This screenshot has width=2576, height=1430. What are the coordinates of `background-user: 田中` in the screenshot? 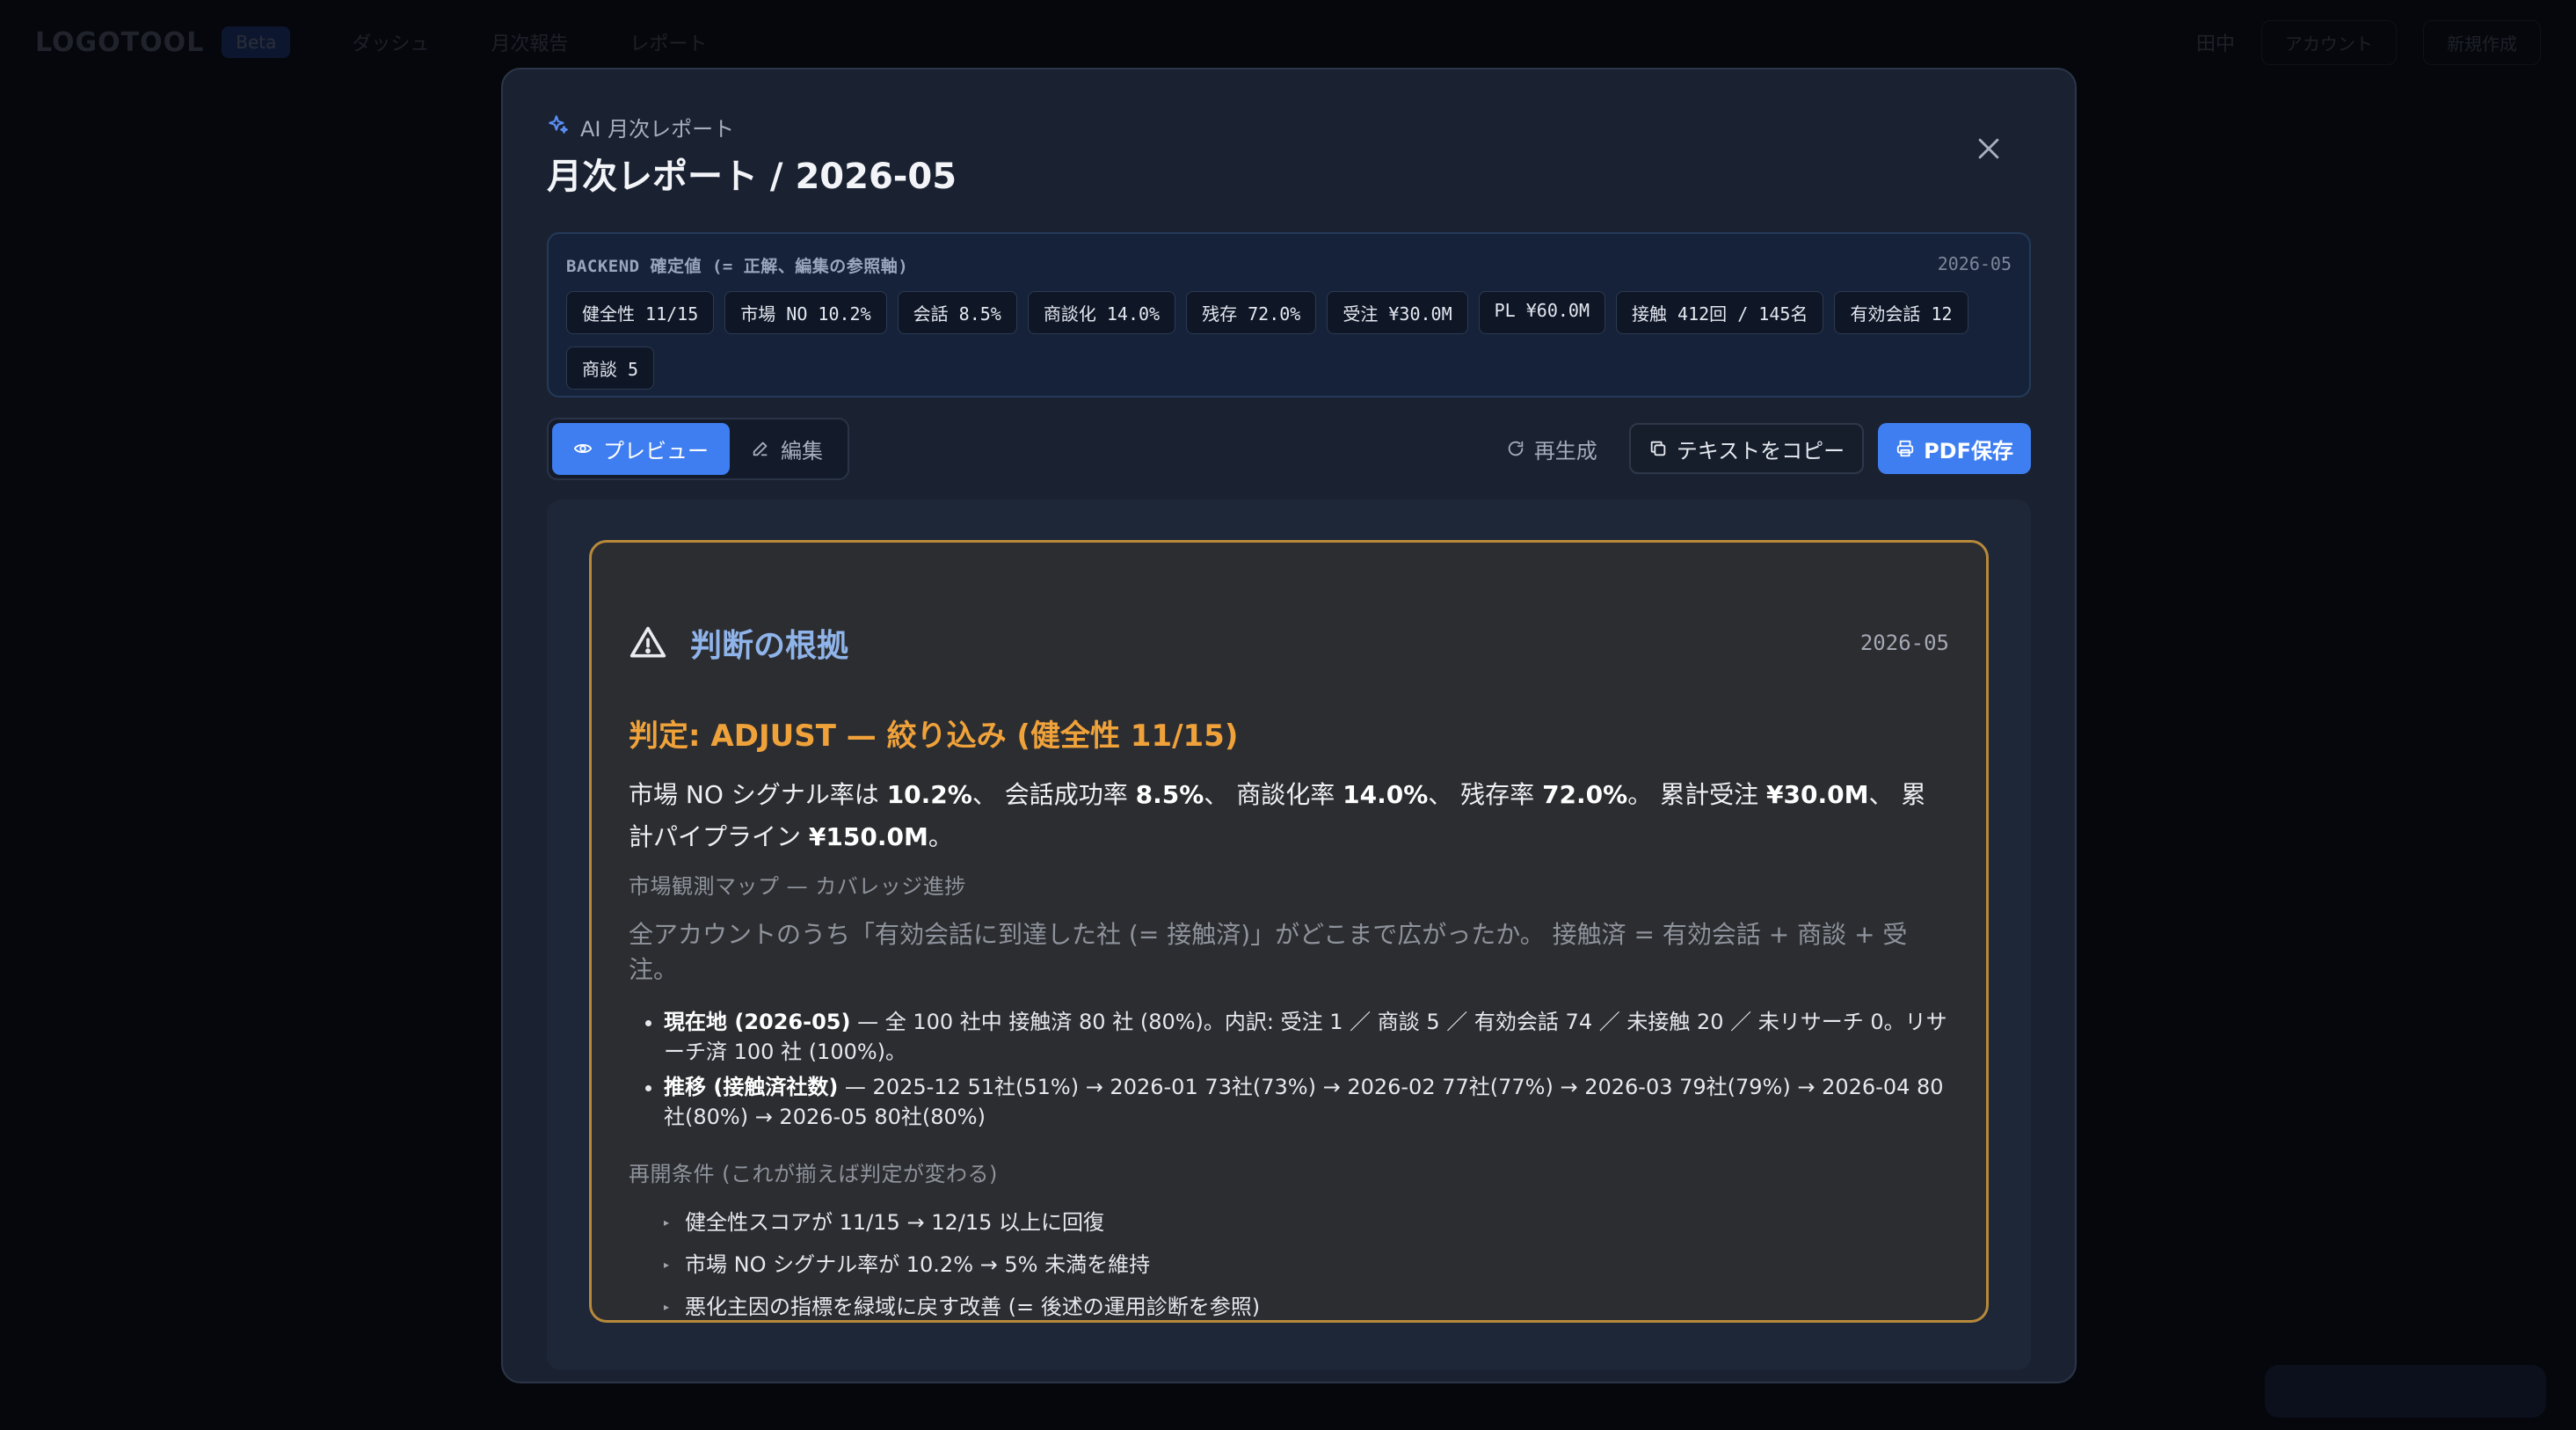 It's located at (2215, 44).